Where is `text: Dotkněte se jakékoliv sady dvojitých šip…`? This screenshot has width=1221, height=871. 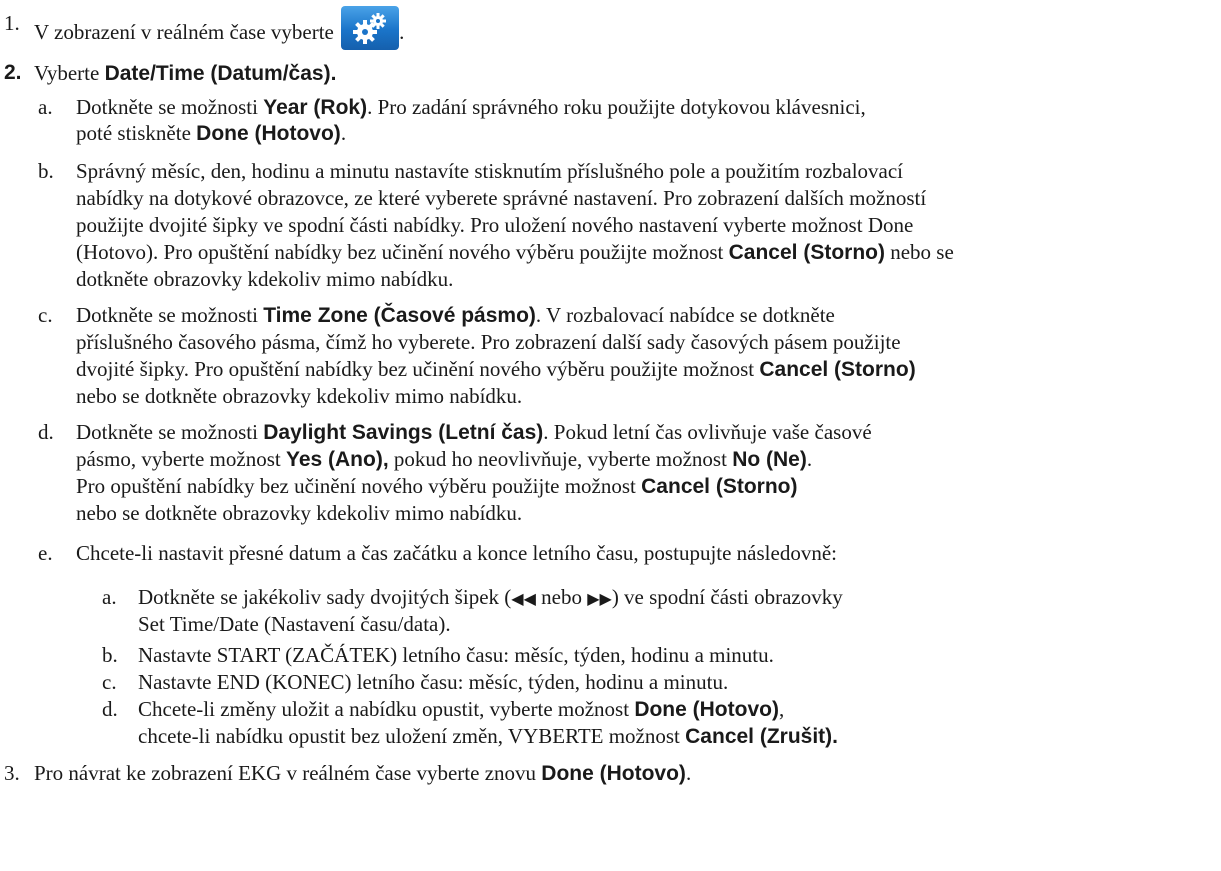 text: Dotkněte se jakékoliv sady dvojitých šip… is located at coordinates (325, 597).